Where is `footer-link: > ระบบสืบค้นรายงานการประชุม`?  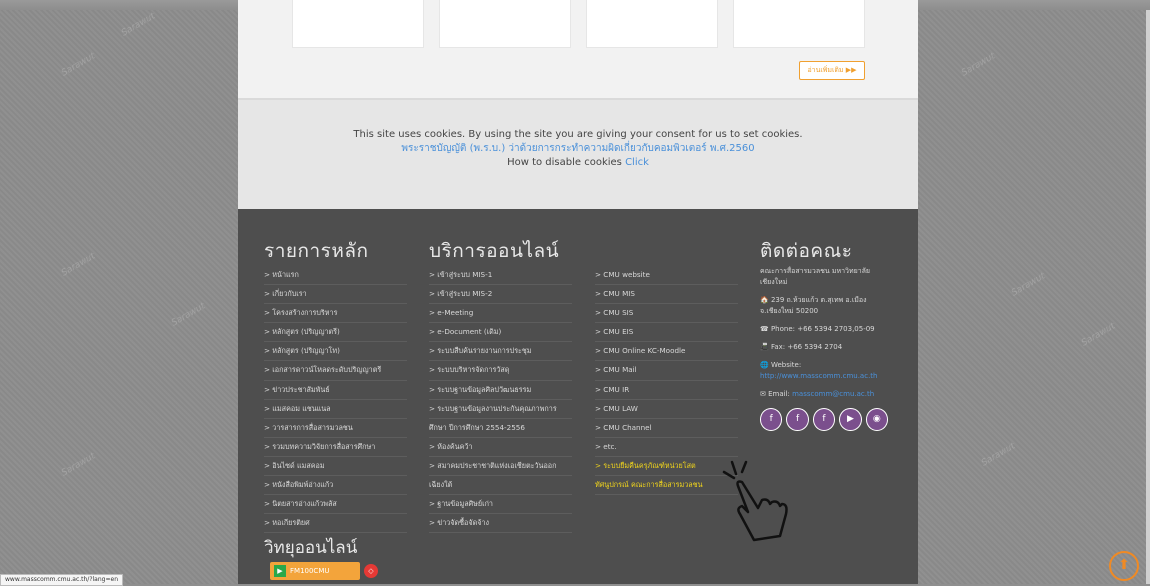 footer-link: > ระบบสืบค้นรายงานการประชุม is located at coordinates (500, 352).